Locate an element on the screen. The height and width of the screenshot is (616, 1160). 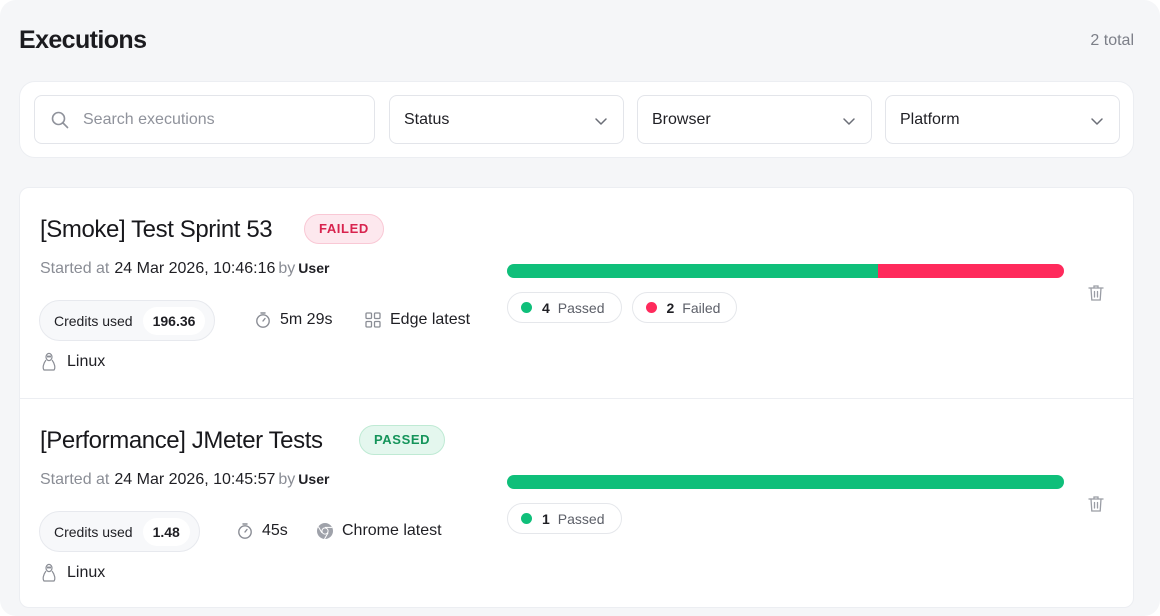
result-counts: 4 Passed 2 Failed is located at coordinates (622, 307).